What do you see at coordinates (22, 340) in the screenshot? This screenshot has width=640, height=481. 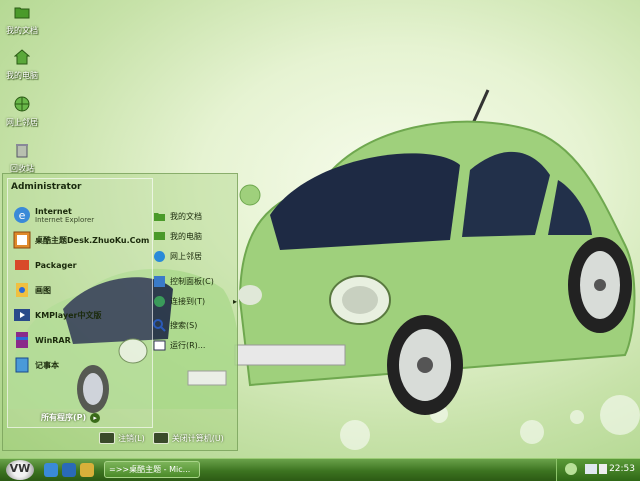 I see `winrar-icon` at bounding box center [22, 340].